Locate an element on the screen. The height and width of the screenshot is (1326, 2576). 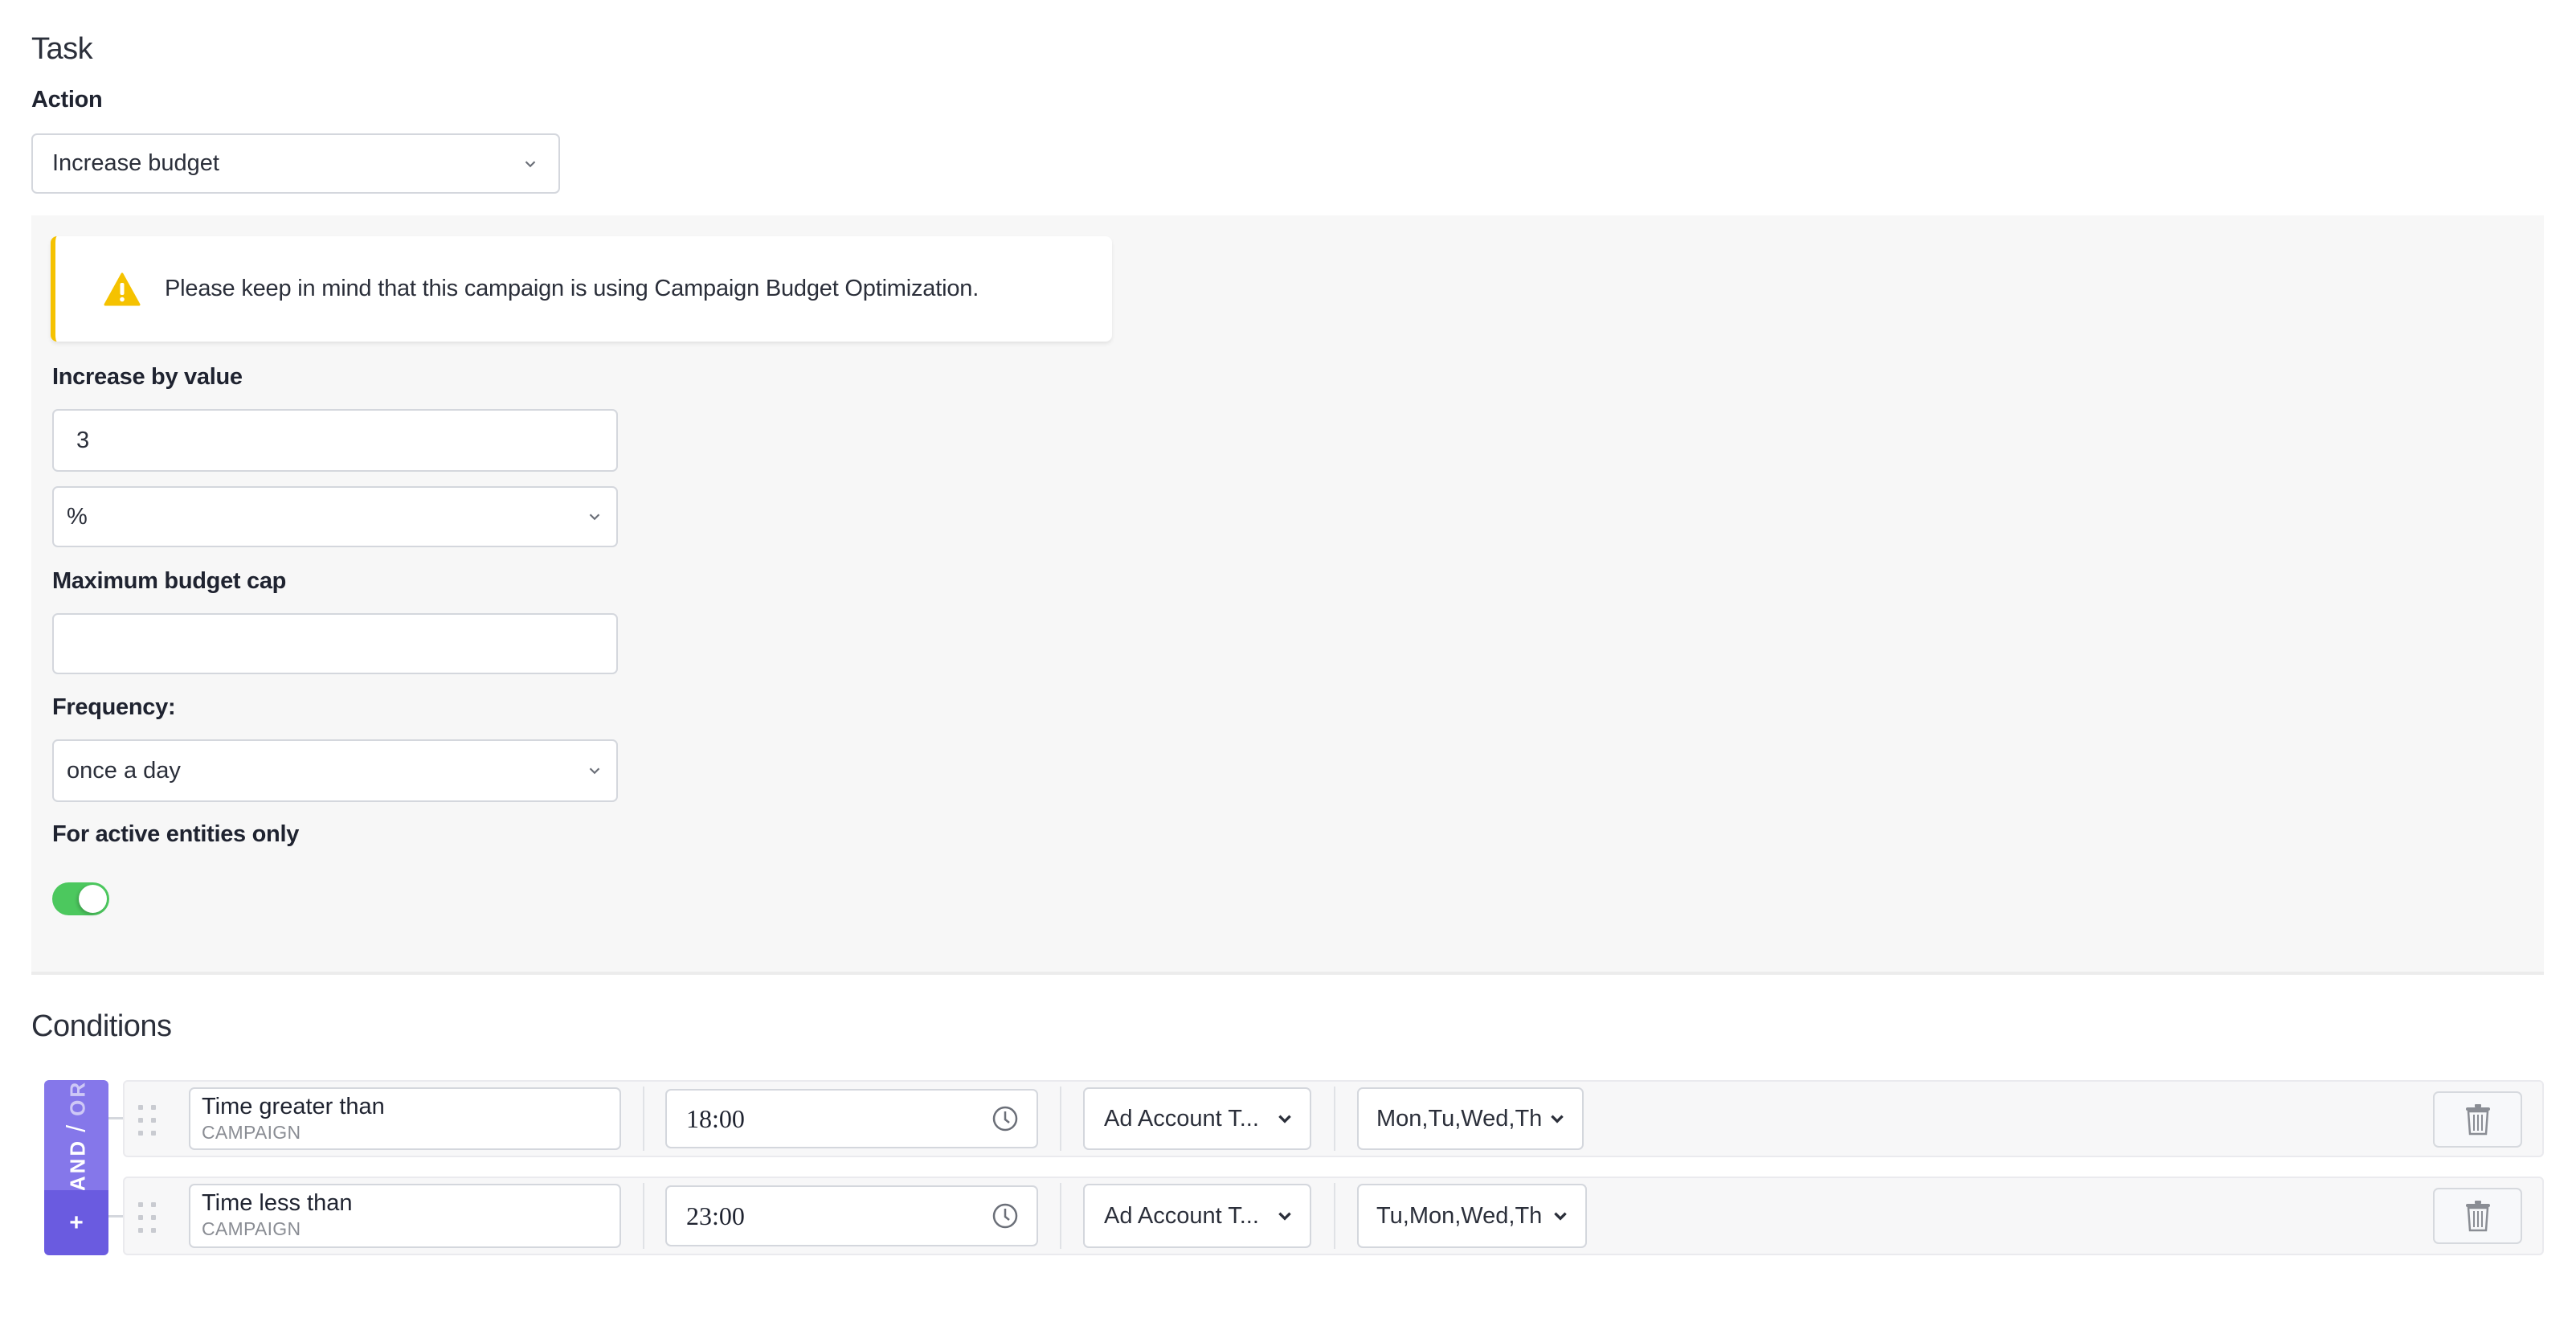
task-heading: Task is located at coordinates (62, 49).